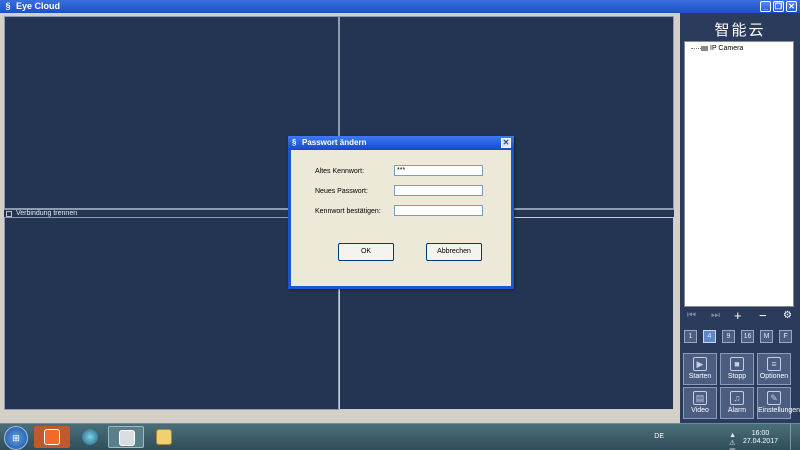  Describe the element at coordinates (700, 376) in the screenshot. I see `start-label: Starten` at that location.